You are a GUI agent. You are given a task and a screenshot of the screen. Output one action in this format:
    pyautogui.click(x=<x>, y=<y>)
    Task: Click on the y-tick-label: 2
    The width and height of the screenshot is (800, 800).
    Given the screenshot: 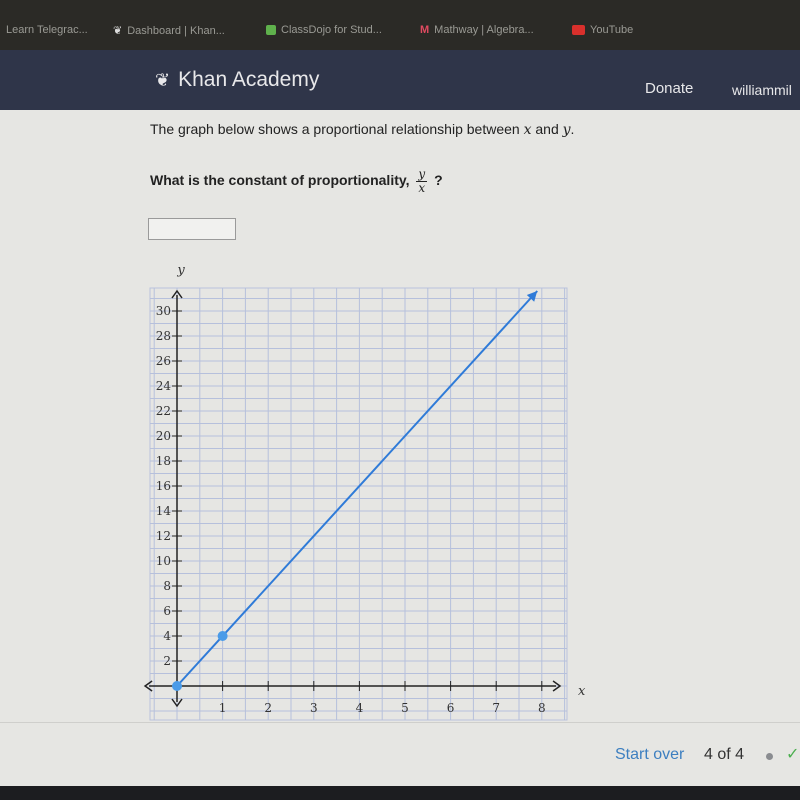 What is the action you would take?
    pyautogui.click(x=167, y=661)
    